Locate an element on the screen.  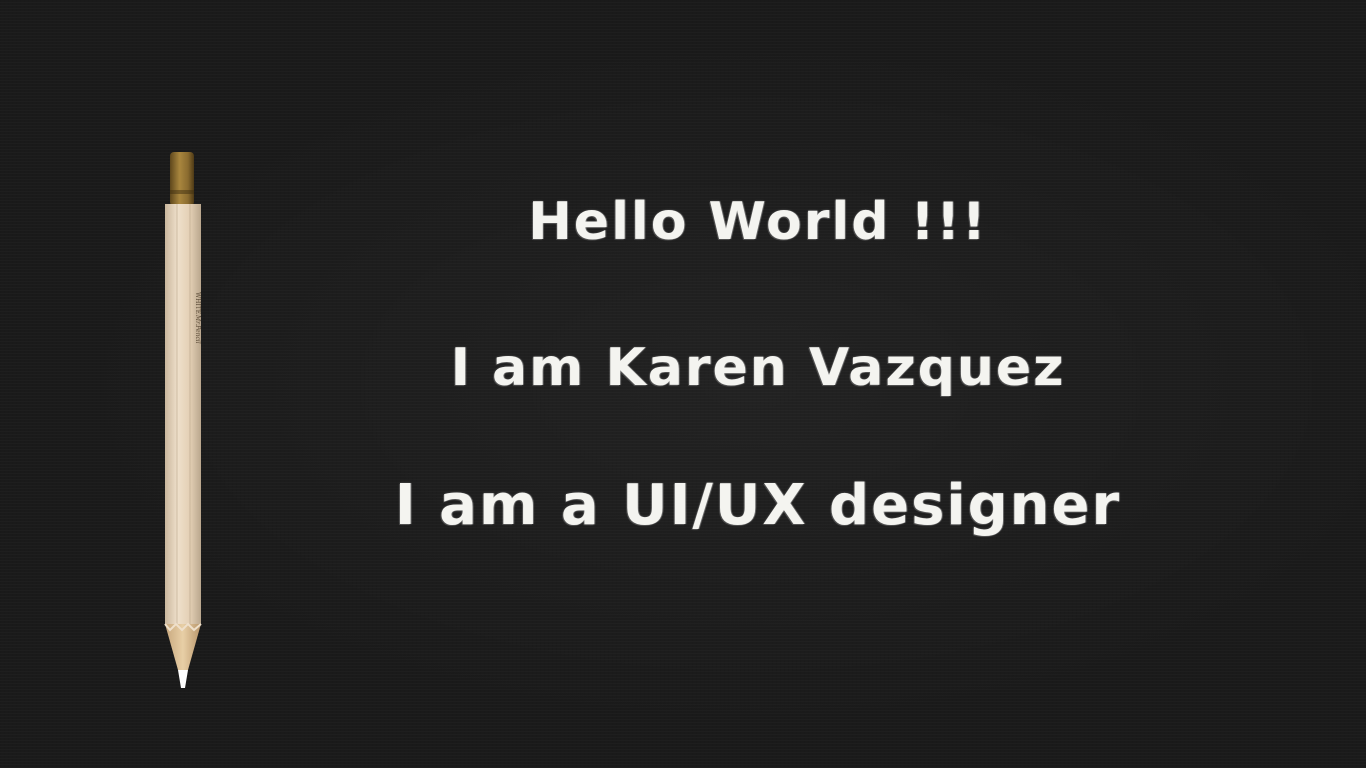
svg-text: WHITE is located at coordinates (197, 303).